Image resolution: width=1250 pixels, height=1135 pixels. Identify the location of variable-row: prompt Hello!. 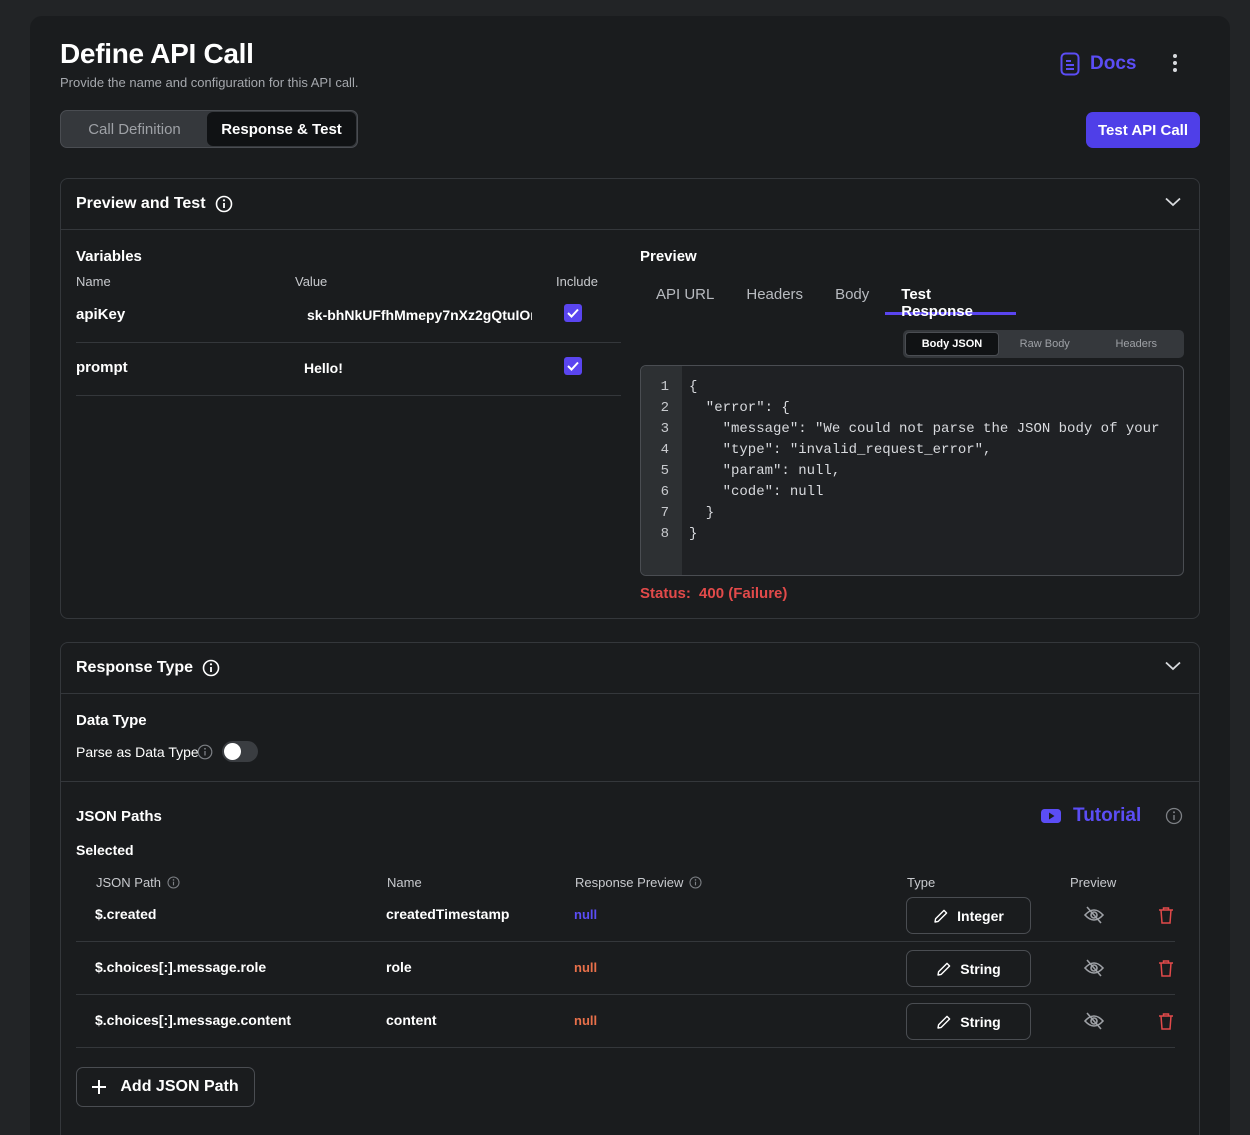
(348, 369).